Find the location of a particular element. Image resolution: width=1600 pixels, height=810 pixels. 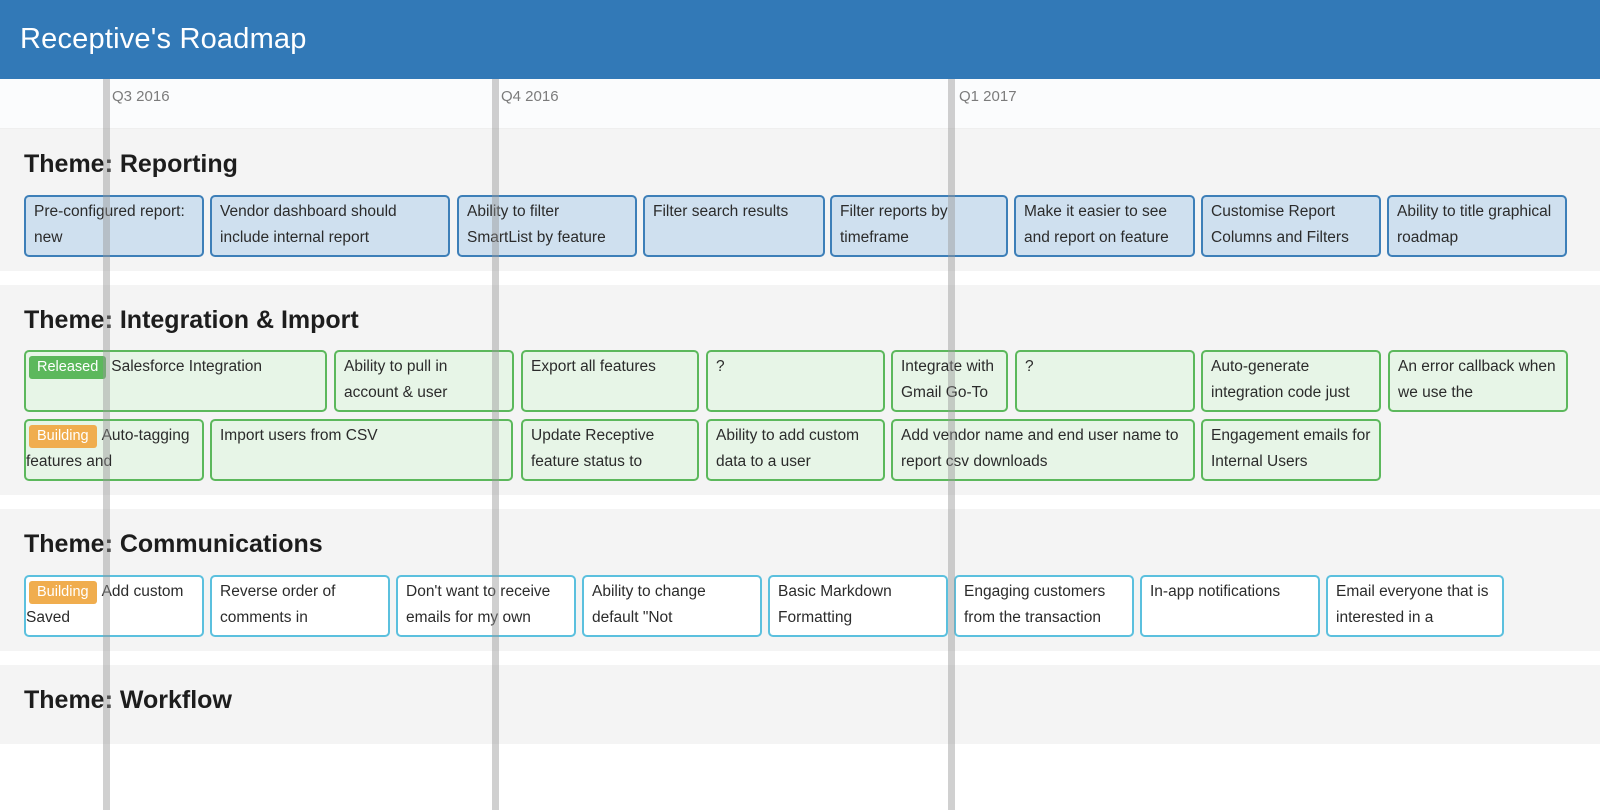

feature-card-title: An error callback when we use the is located at coordinates (1477, 379).